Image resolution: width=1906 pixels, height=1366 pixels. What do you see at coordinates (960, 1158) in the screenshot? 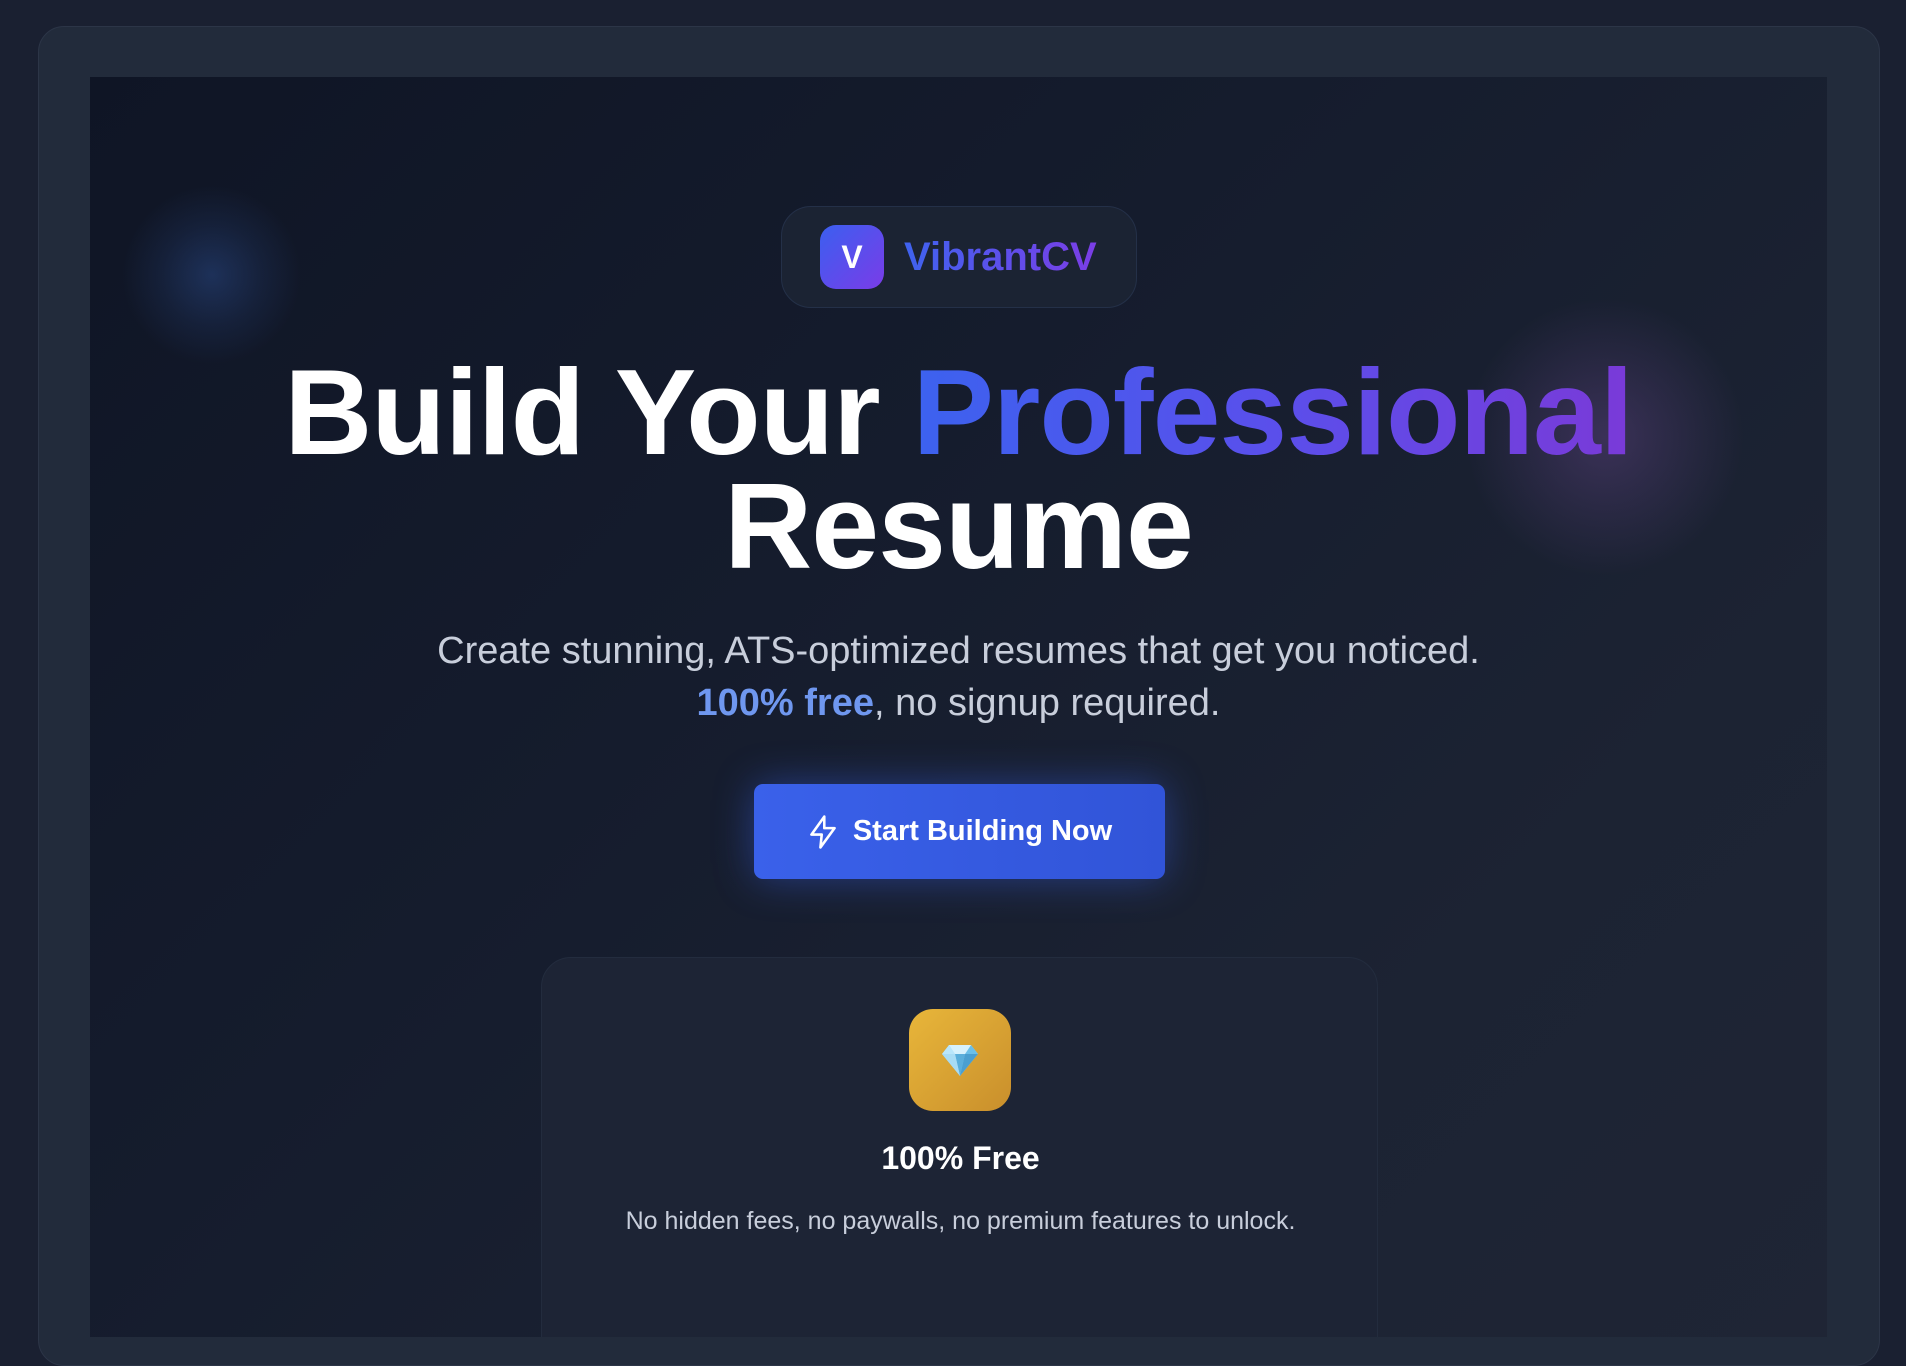
I see `feature-title: 100% Free` at bounding box center [960, 1158].